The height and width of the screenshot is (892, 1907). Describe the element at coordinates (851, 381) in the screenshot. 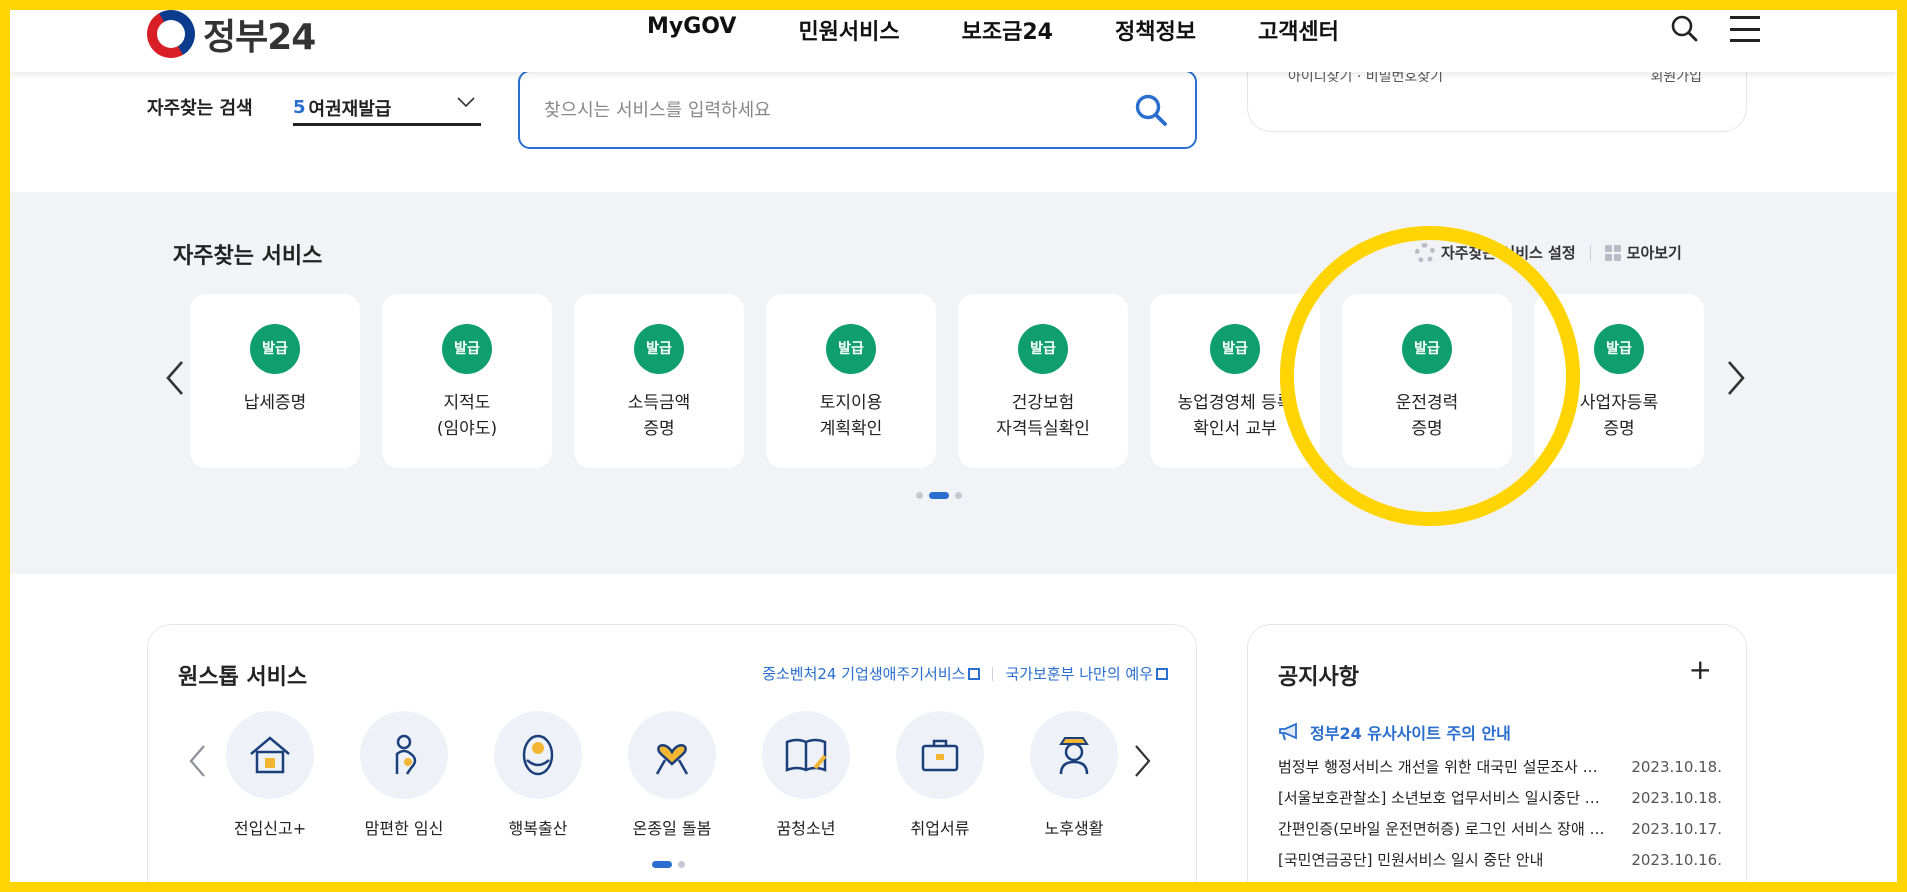

I see `service-card: 발급 토지이용 계획확인` at that location.